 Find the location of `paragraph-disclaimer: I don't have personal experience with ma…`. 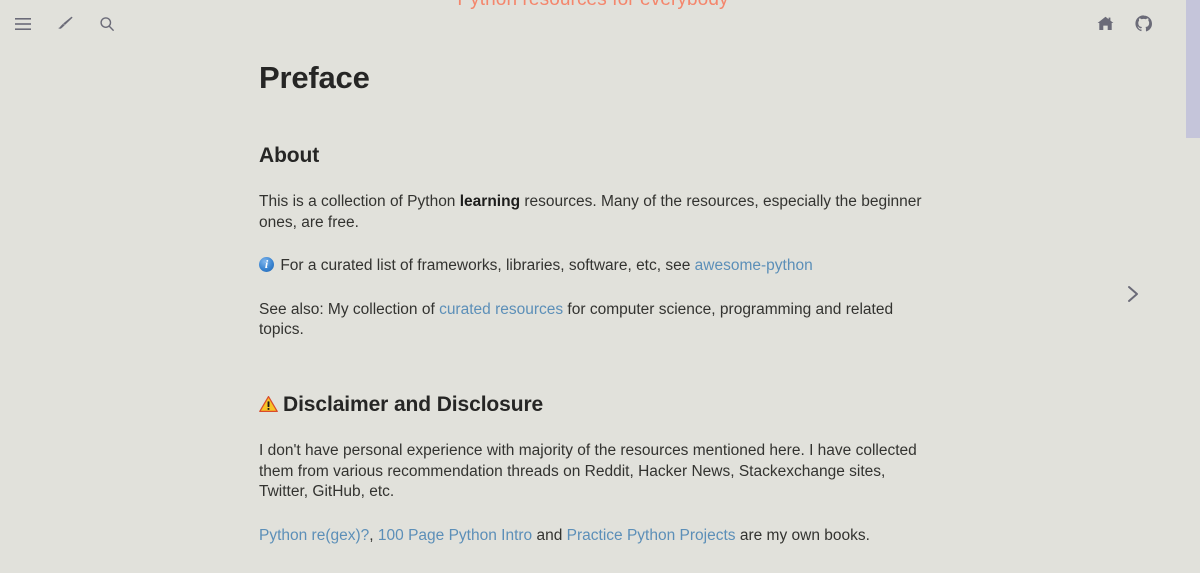

paragraph-disclaimer: I don't have personal experience with ma… is located at coordinates (588, 471).